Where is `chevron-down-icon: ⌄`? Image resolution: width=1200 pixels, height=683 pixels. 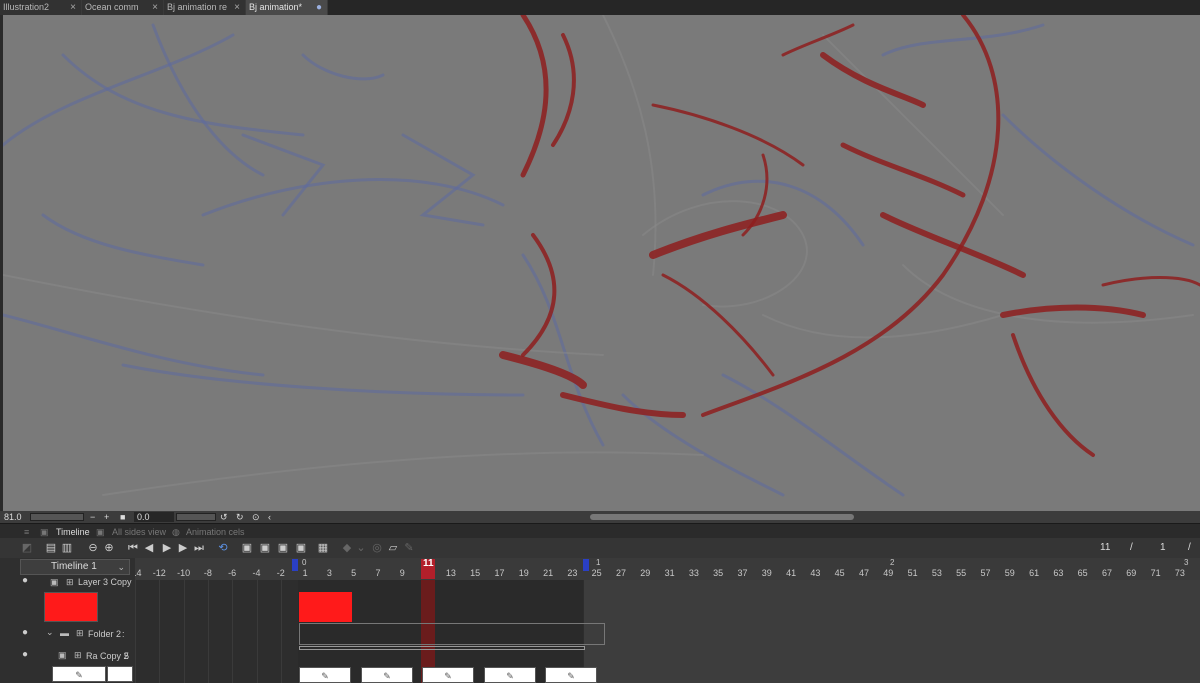 chevron-down-icon: ⌄ is located at coordinates (50, 632).